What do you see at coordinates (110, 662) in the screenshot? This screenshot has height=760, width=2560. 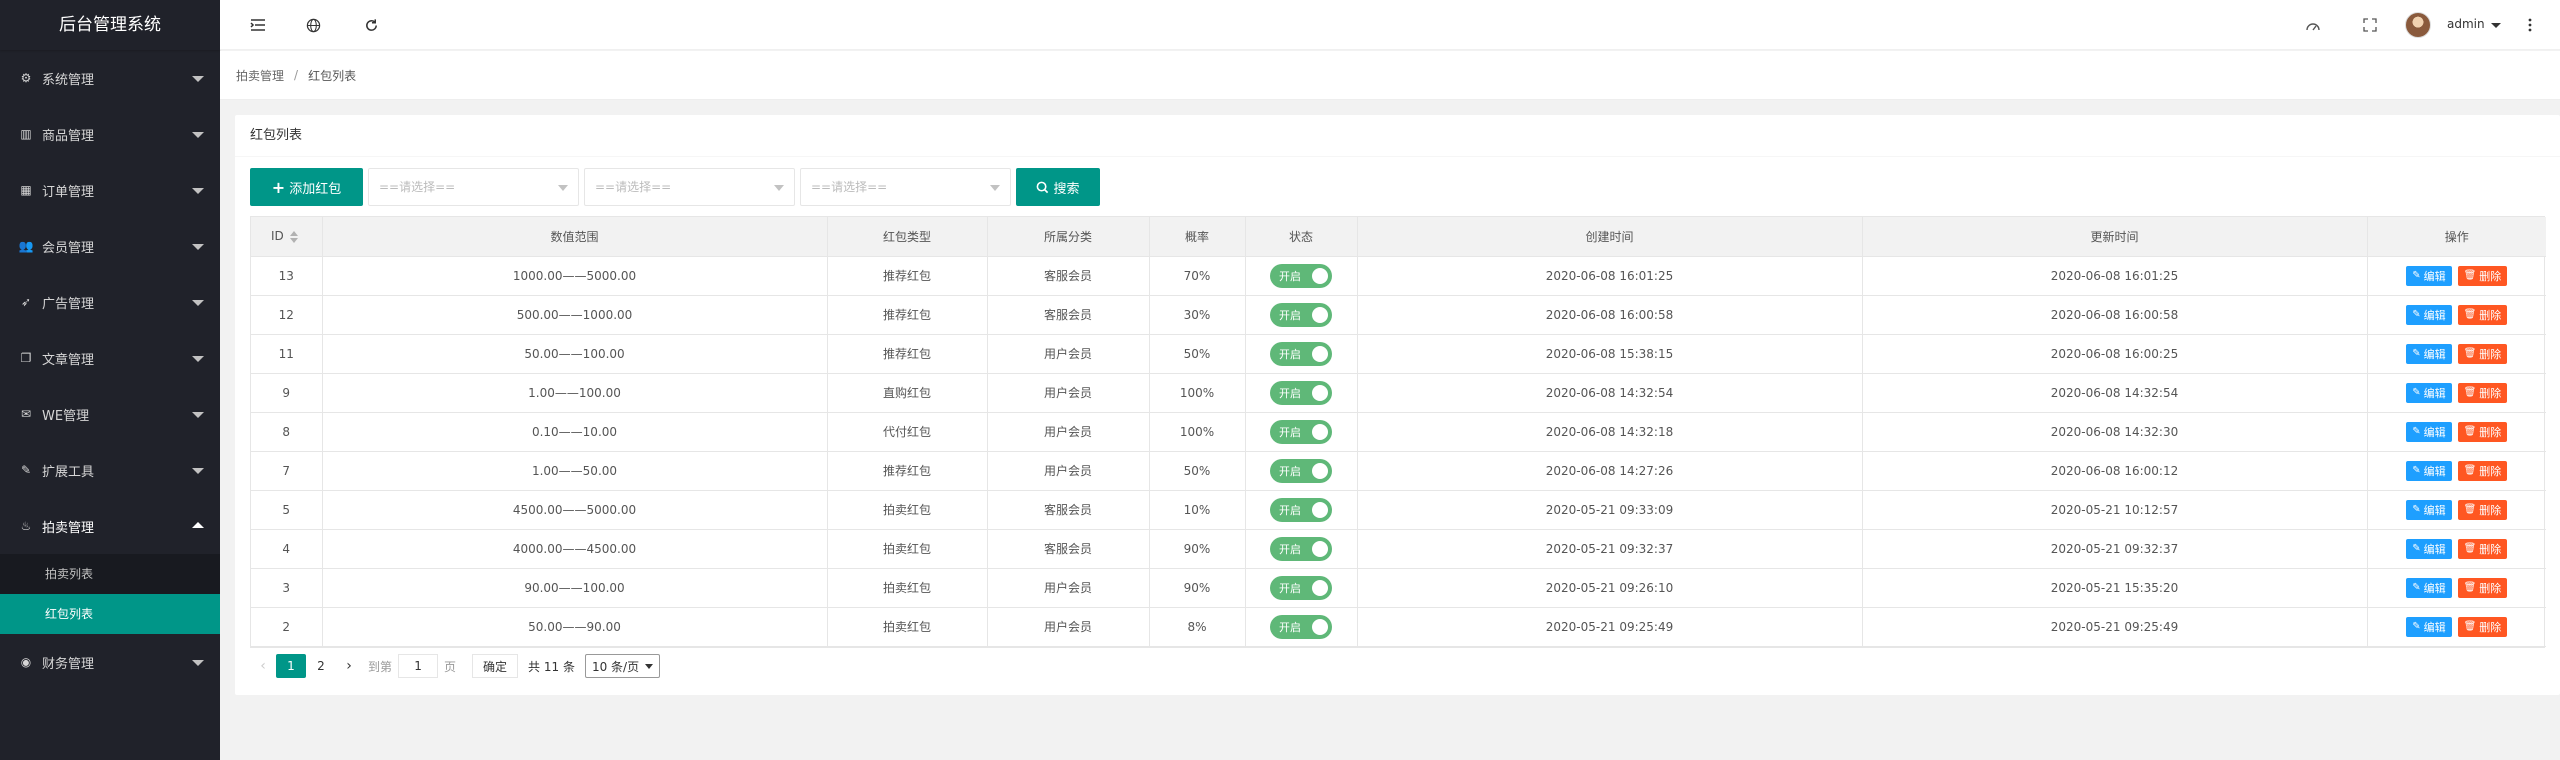 I see `sidebar-item-10: ◉ 财务管理` at bounding box center [110, 662].